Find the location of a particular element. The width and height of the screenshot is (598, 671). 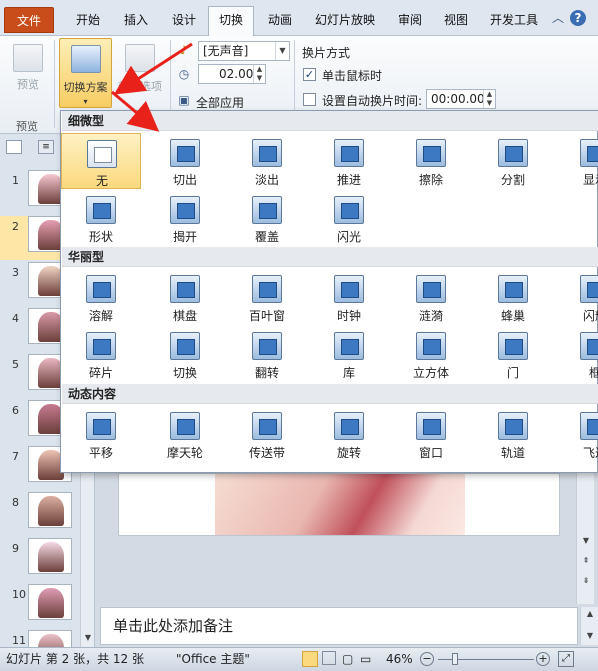

tab-design: 设计 is located at coordinates (184, 20).